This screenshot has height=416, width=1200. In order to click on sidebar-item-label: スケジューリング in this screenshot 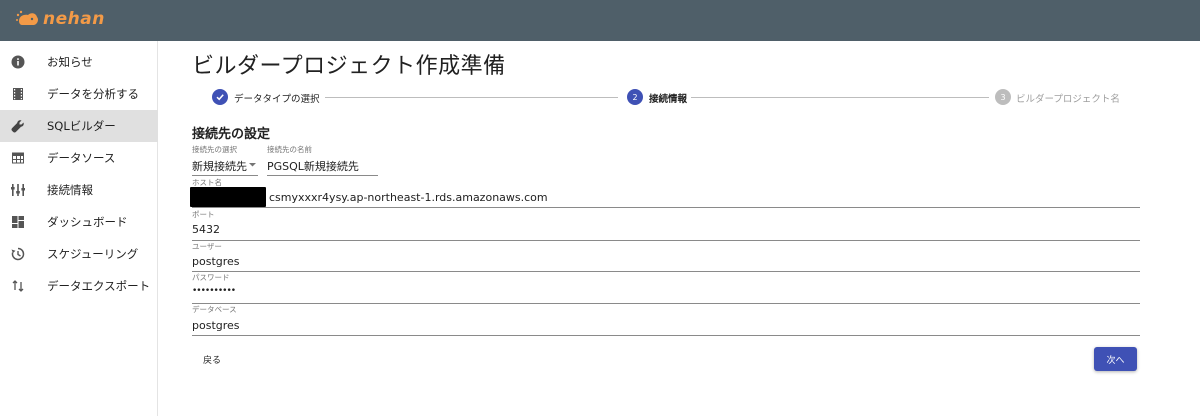, I will do `click(93, 254)`.